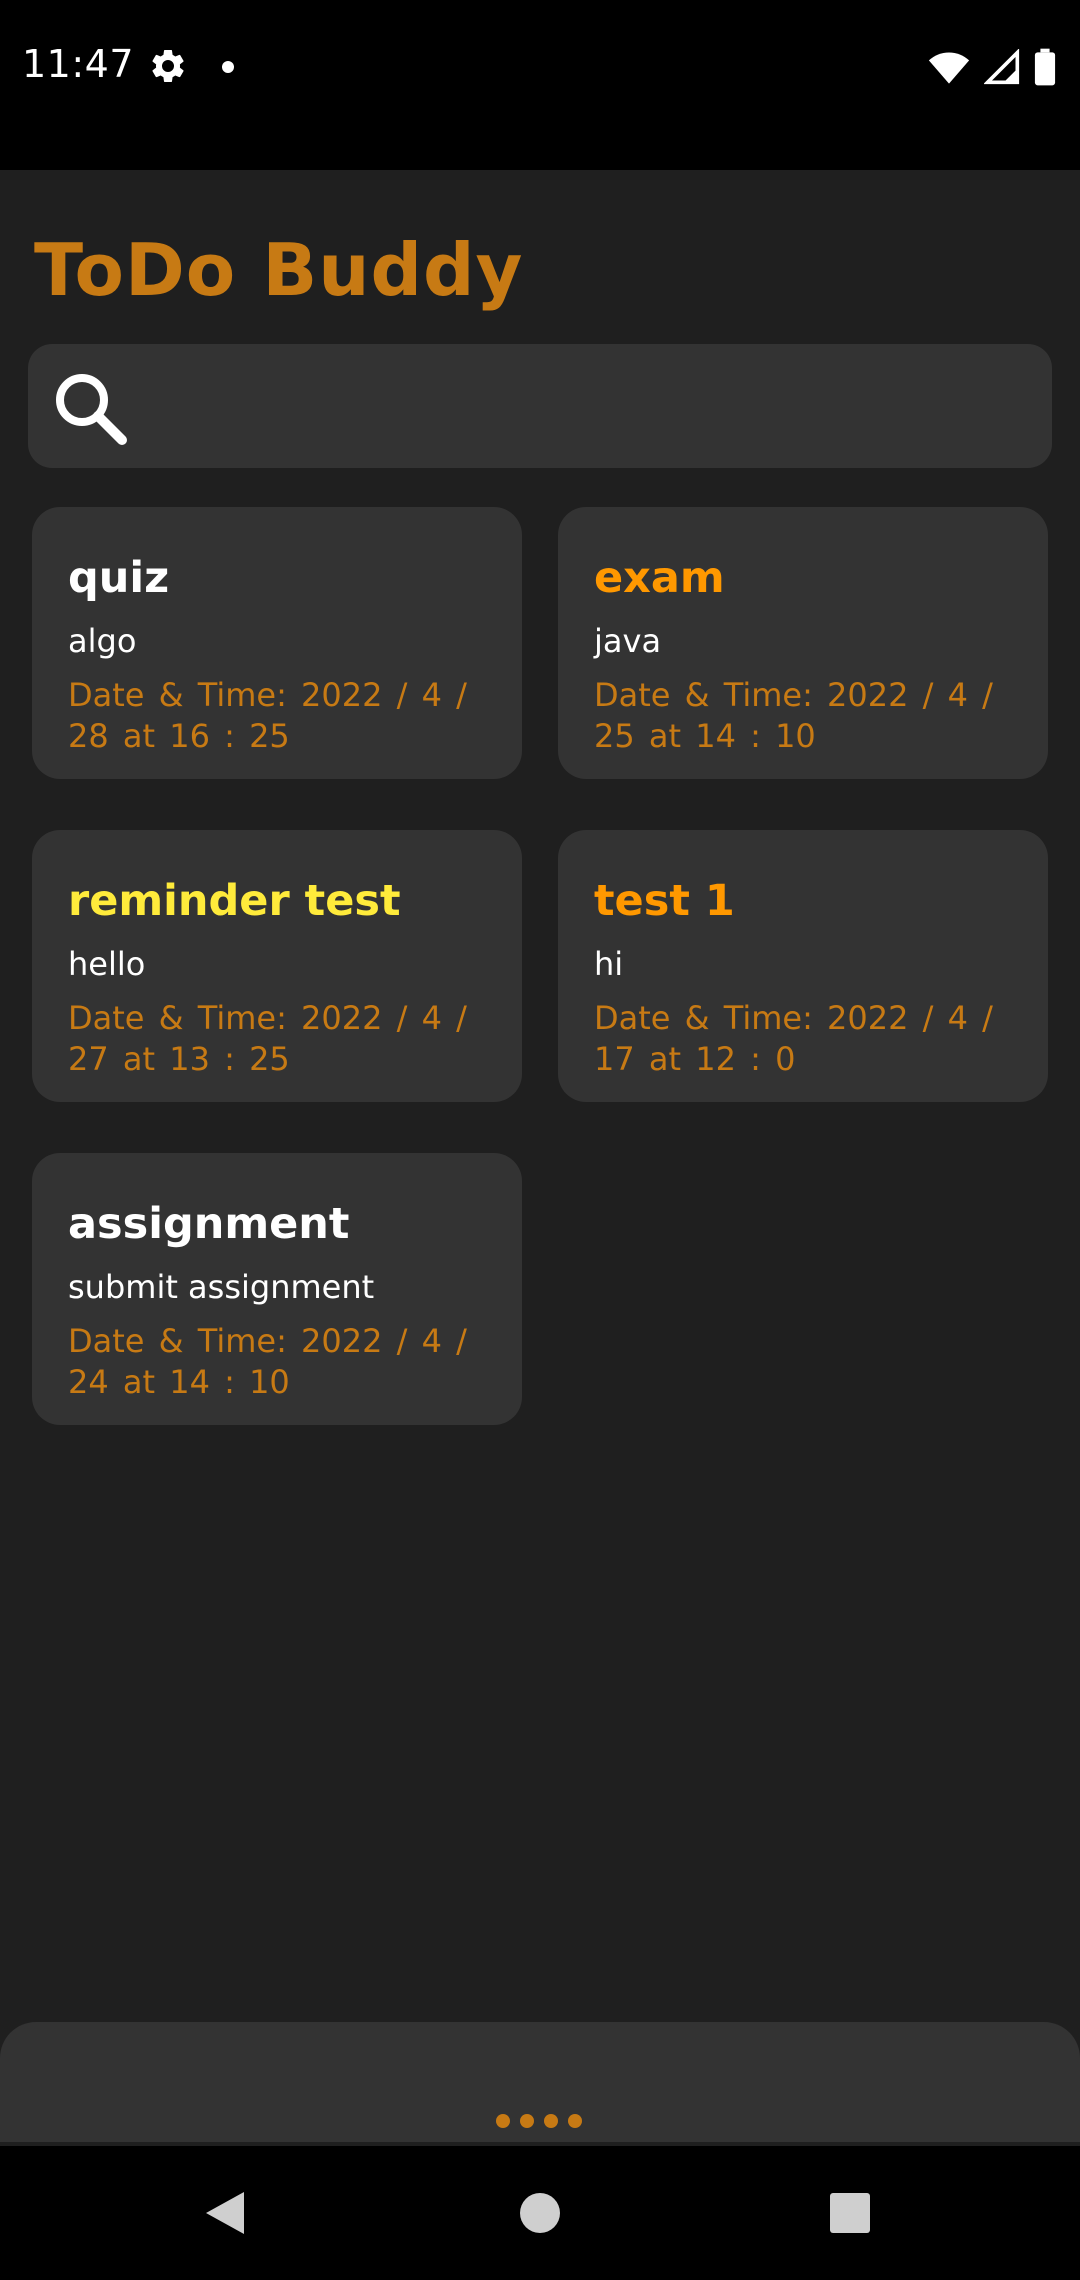  What do you see at coordinates (540, 2082) in the screenshot?
I see `bottom-sheet` at bounding box center [540, 2082].